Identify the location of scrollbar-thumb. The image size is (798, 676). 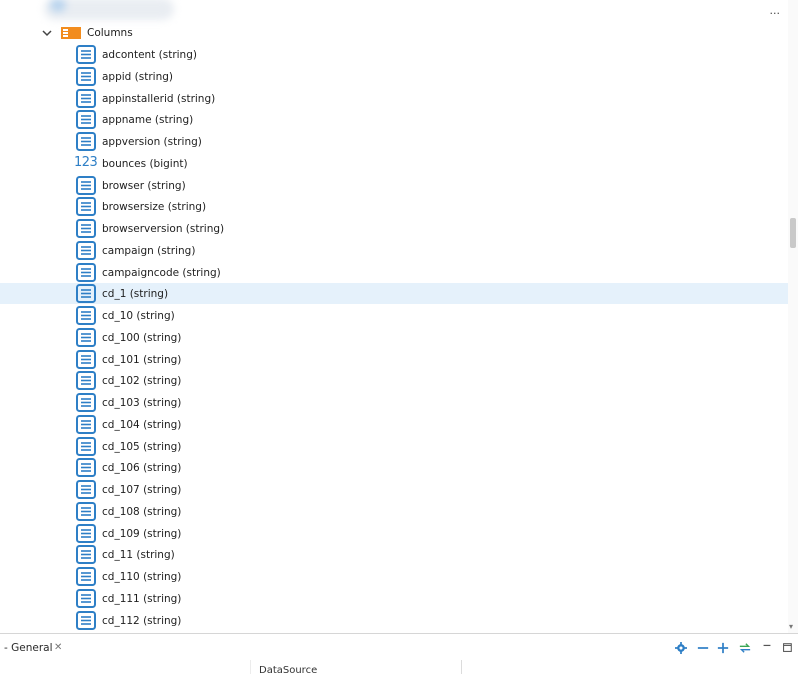
(793, 233).